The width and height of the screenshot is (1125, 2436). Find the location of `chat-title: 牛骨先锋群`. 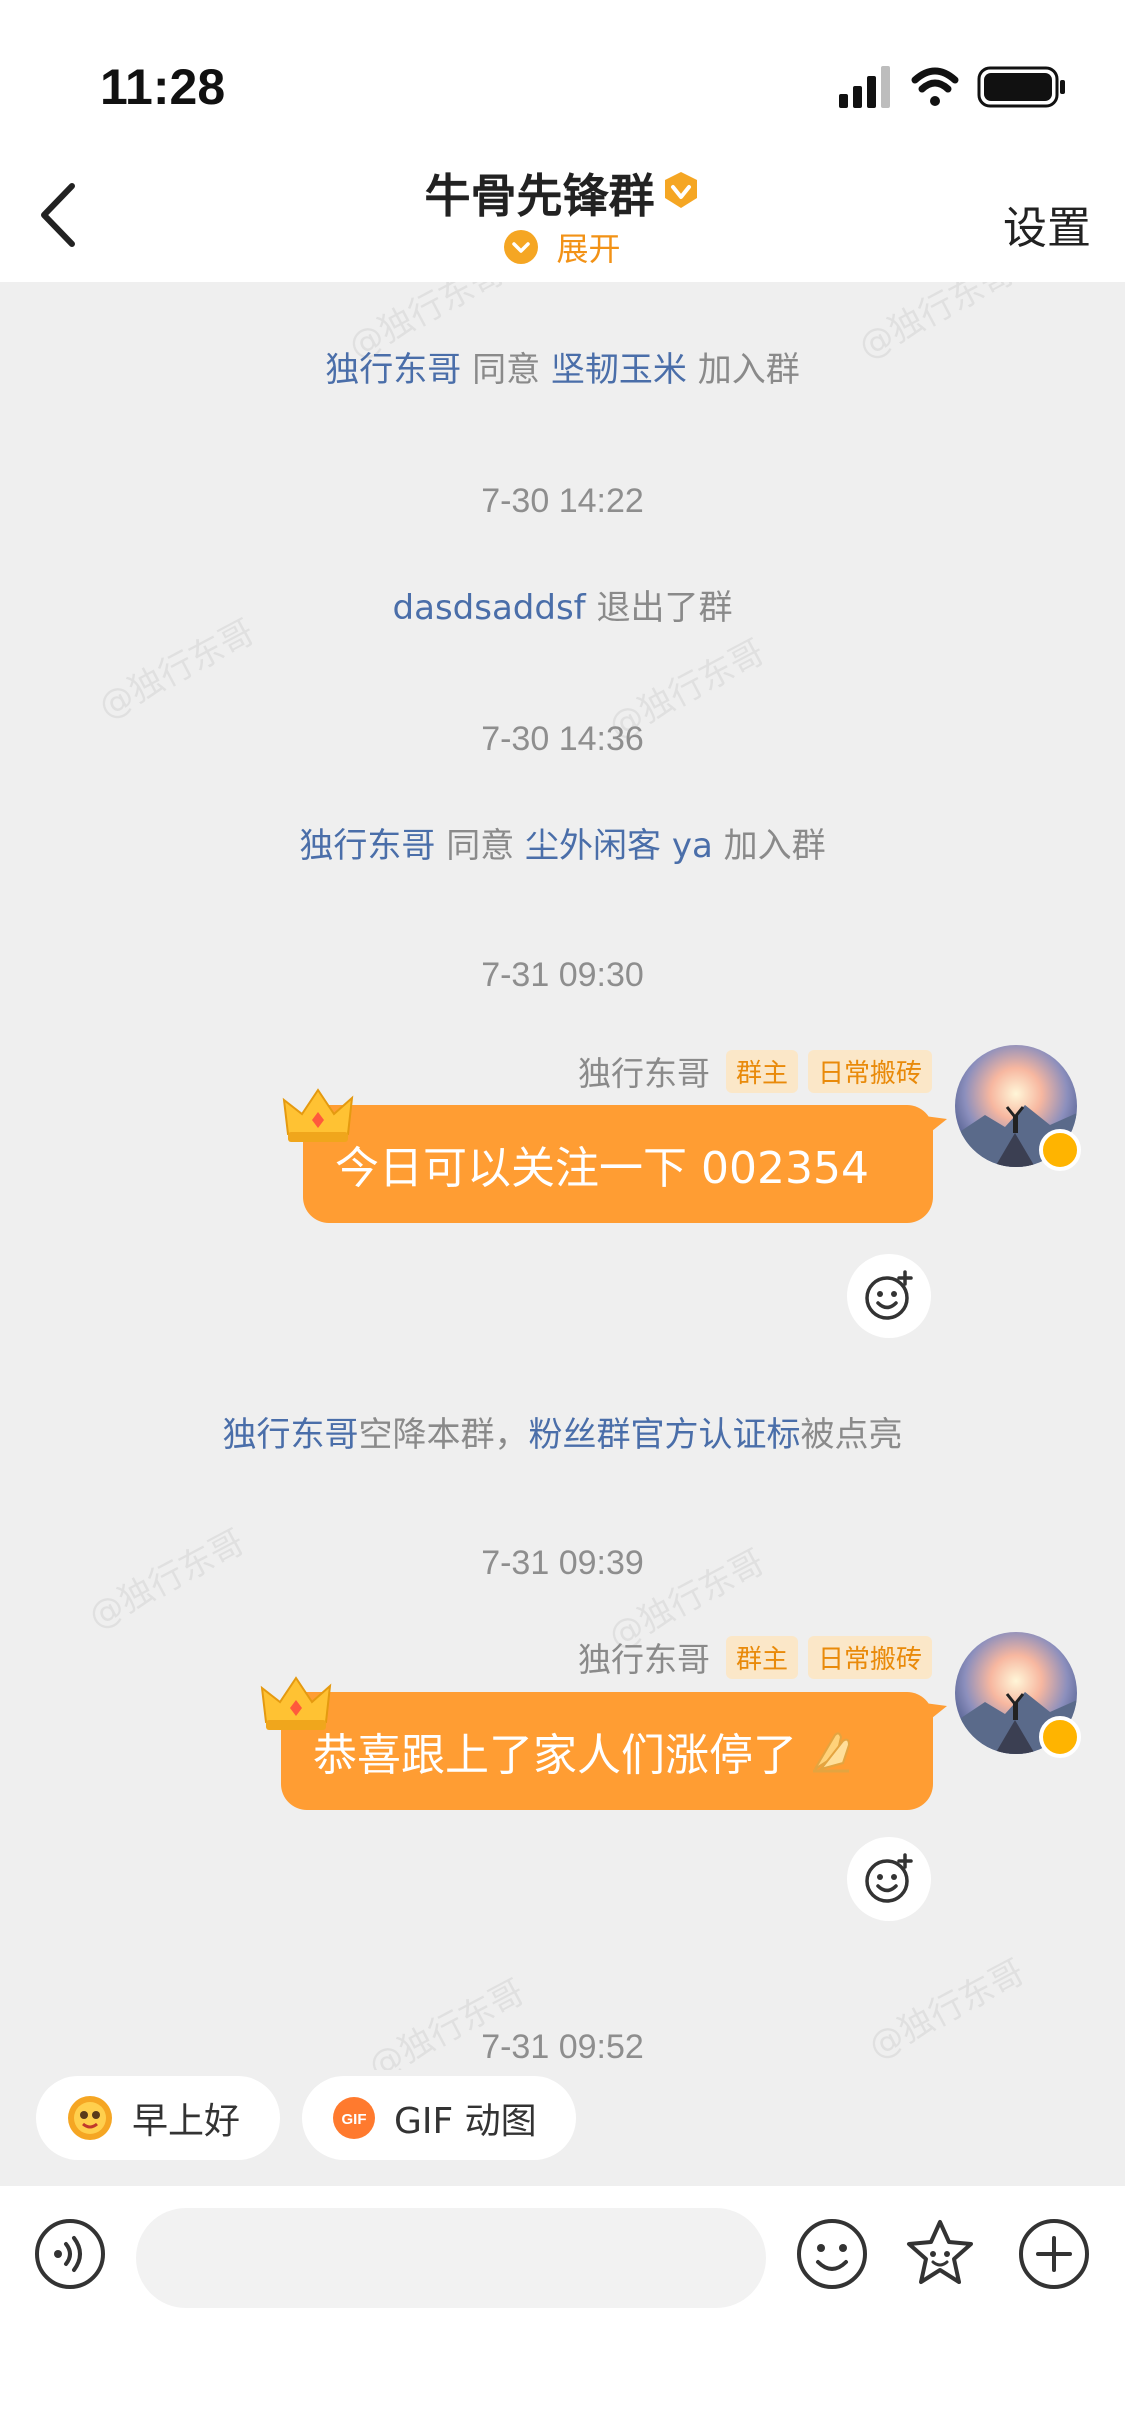

chat-title: 牛骨先锋群 is located at coordinates (562, 193).